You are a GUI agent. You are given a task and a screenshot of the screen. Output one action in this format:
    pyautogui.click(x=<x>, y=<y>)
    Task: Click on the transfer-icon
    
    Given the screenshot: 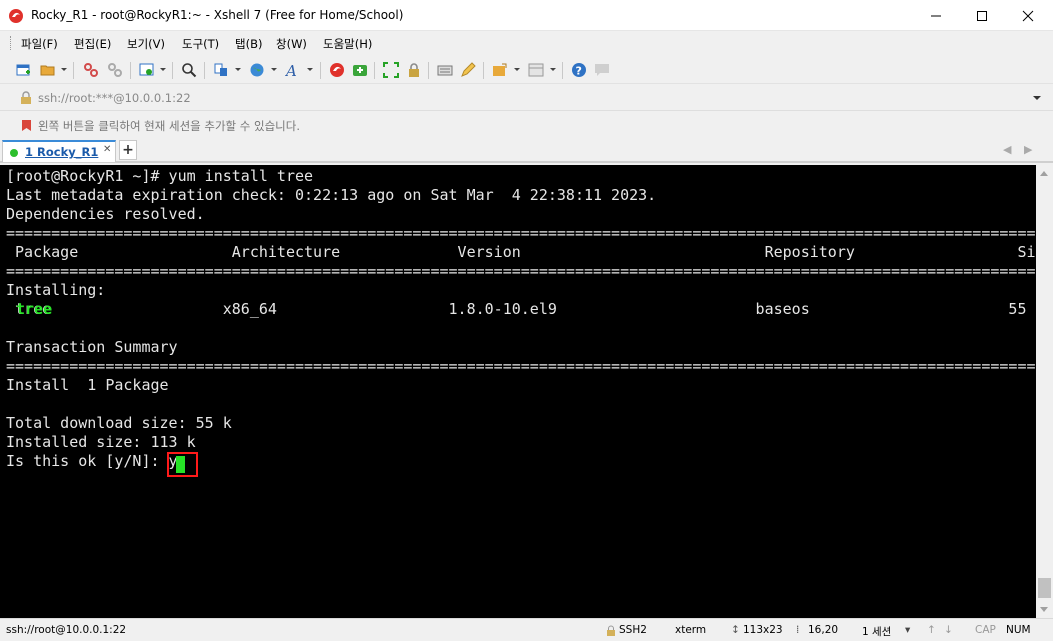 What is the action you would take?
    pyautogui.click(x=221, y=70)
    